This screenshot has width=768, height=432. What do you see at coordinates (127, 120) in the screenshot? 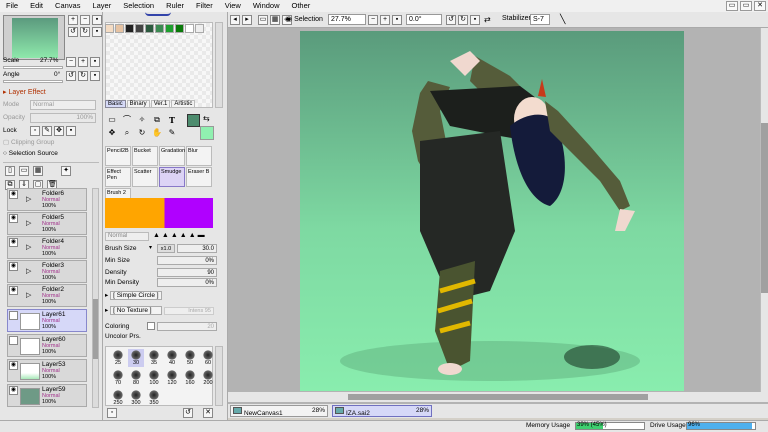
I see `lasso-icon: ⌒` at bounding box center [127, 120].